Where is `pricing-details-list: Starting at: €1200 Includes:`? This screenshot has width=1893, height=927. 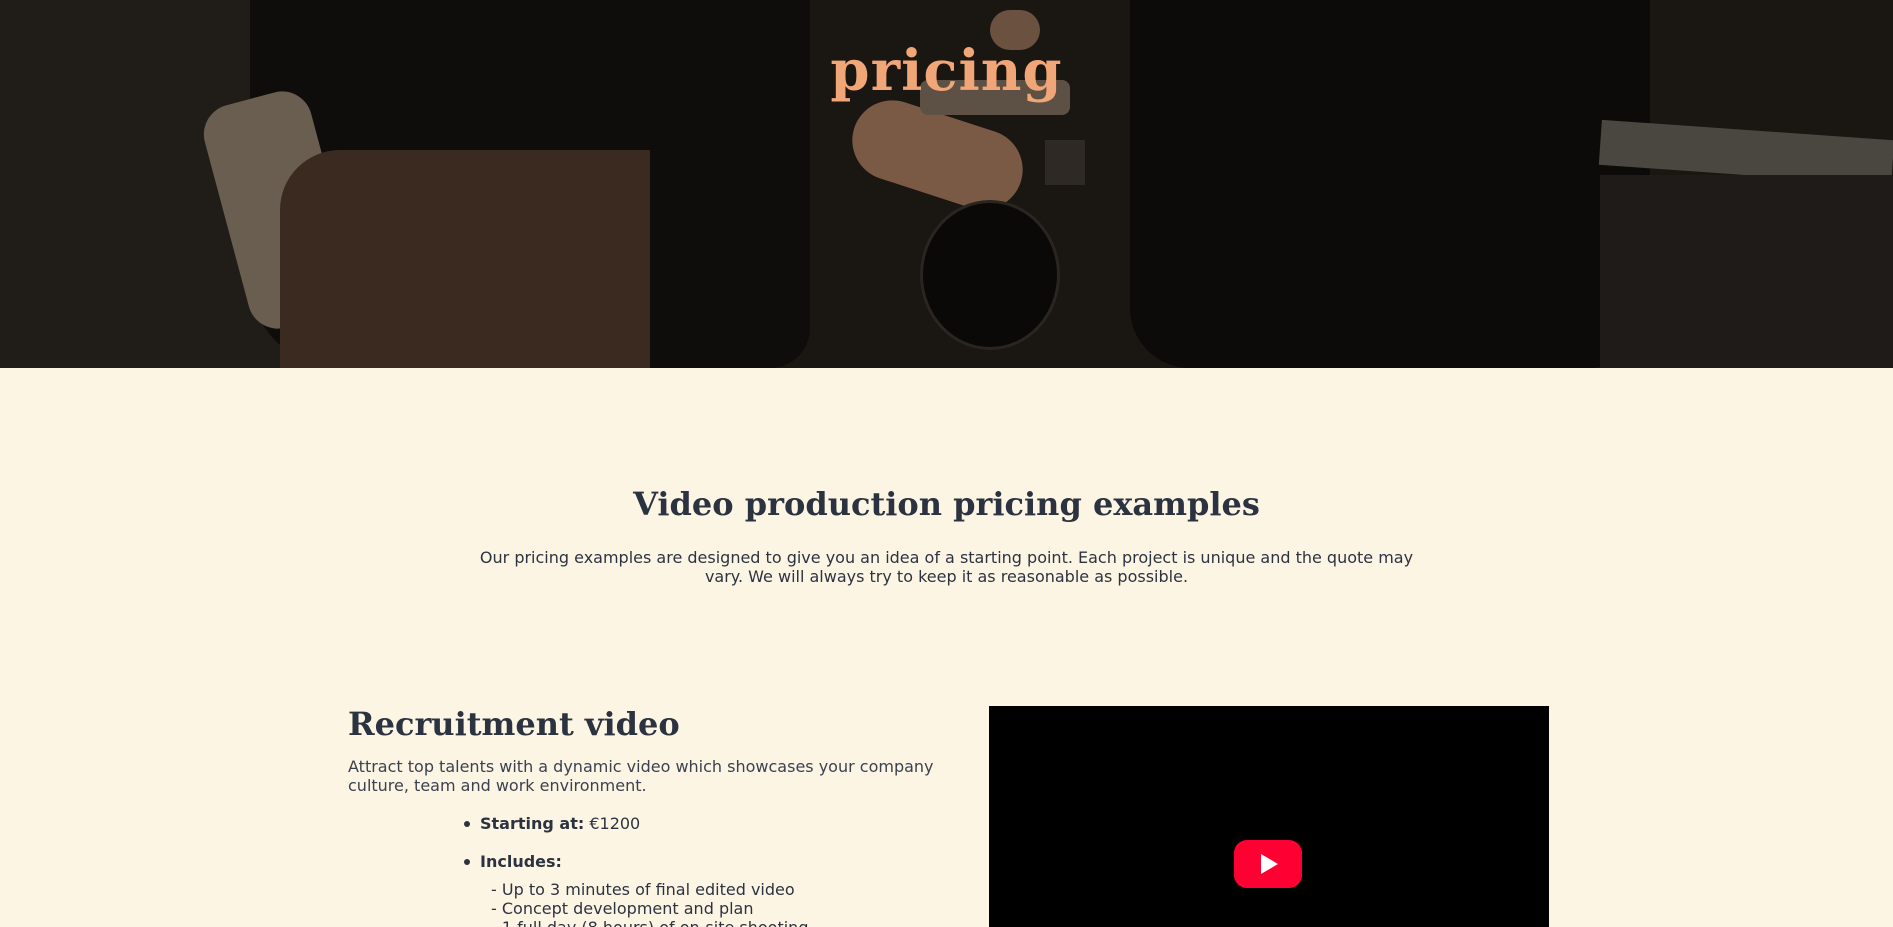 pricing-details-list: Starting at: €1200 Includes: is located at coordinates (697, 852).